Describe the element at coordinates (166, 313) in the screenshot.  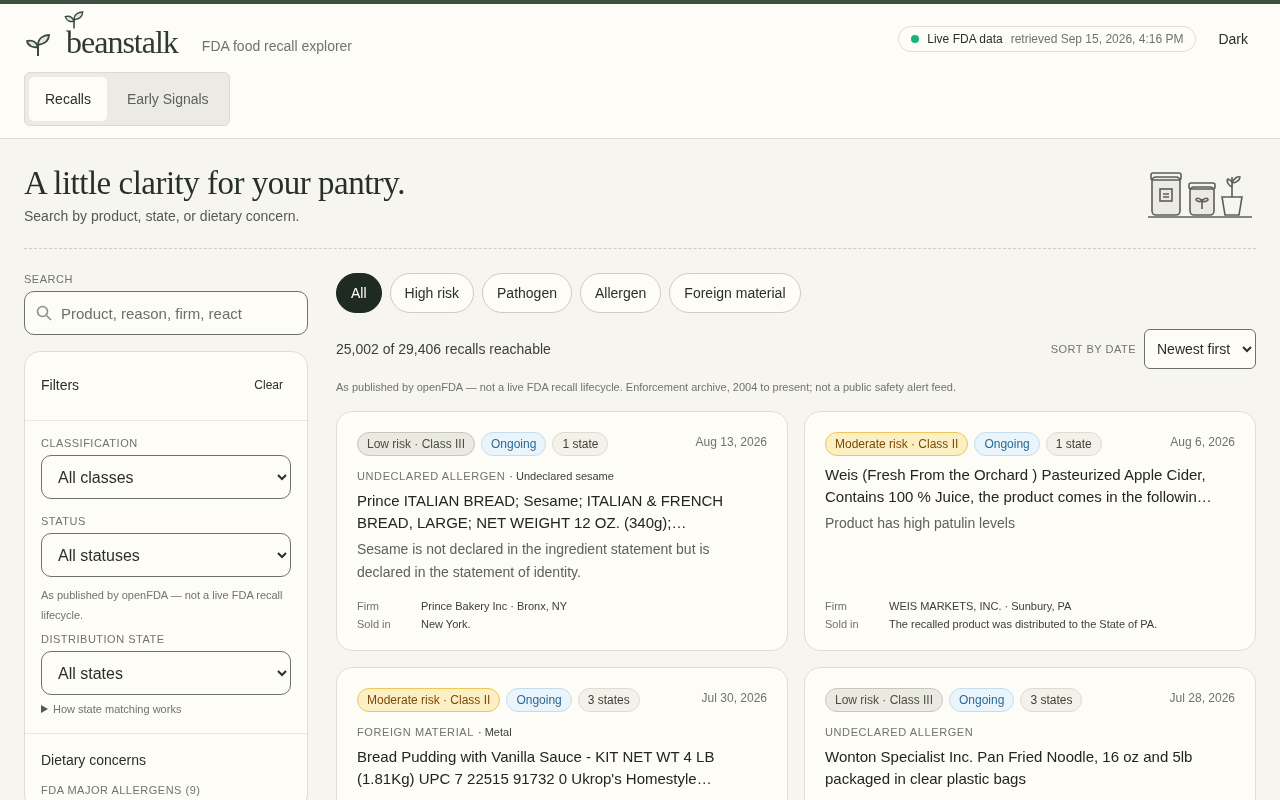
I see `search-field: Product, reason, firm, react` at that location.